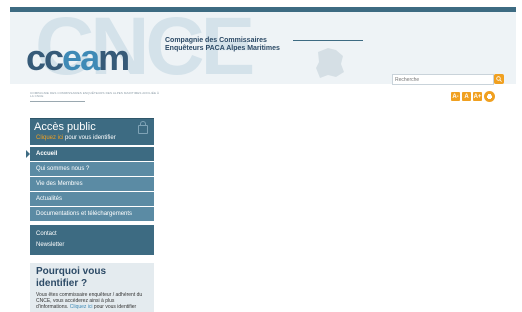 Image resolution: width=522 pixels, height=312 pixels. Describe the element at coordinates (455, 96) in the screenshot. I see `font-decrease-button: A-` at that location.